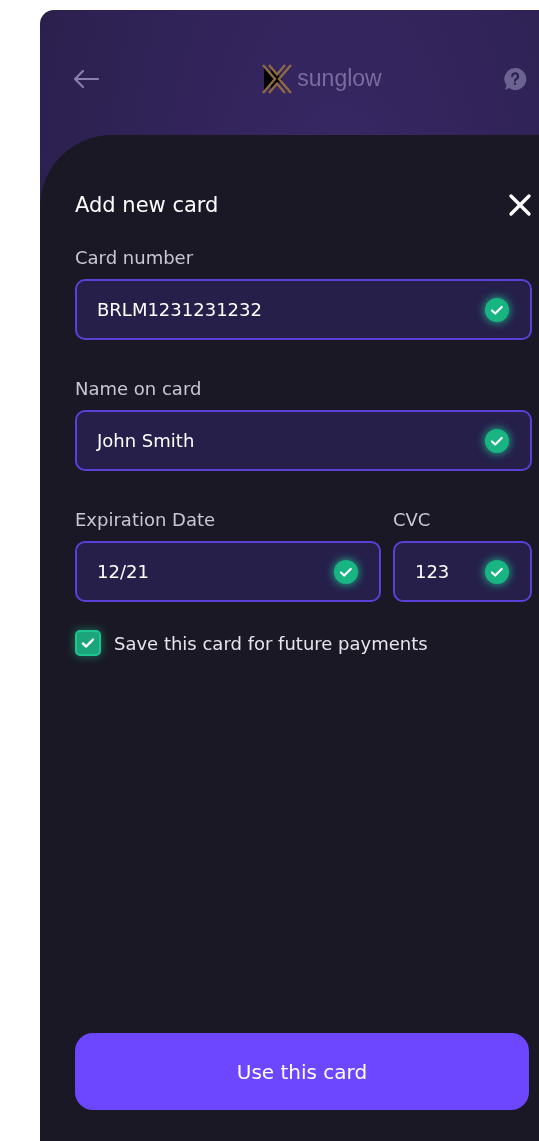 This screenshot has height=1141, width=539. I want to click on sheet-title: Add new card, so click(147, 205).